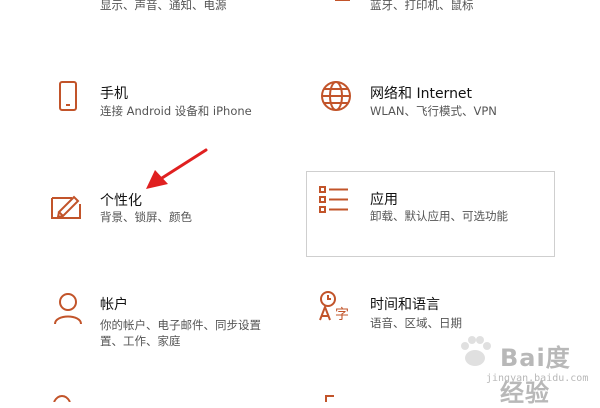  I want to click on system-tile-partial: 显示、声音、通知、电源, so click(170, 7).